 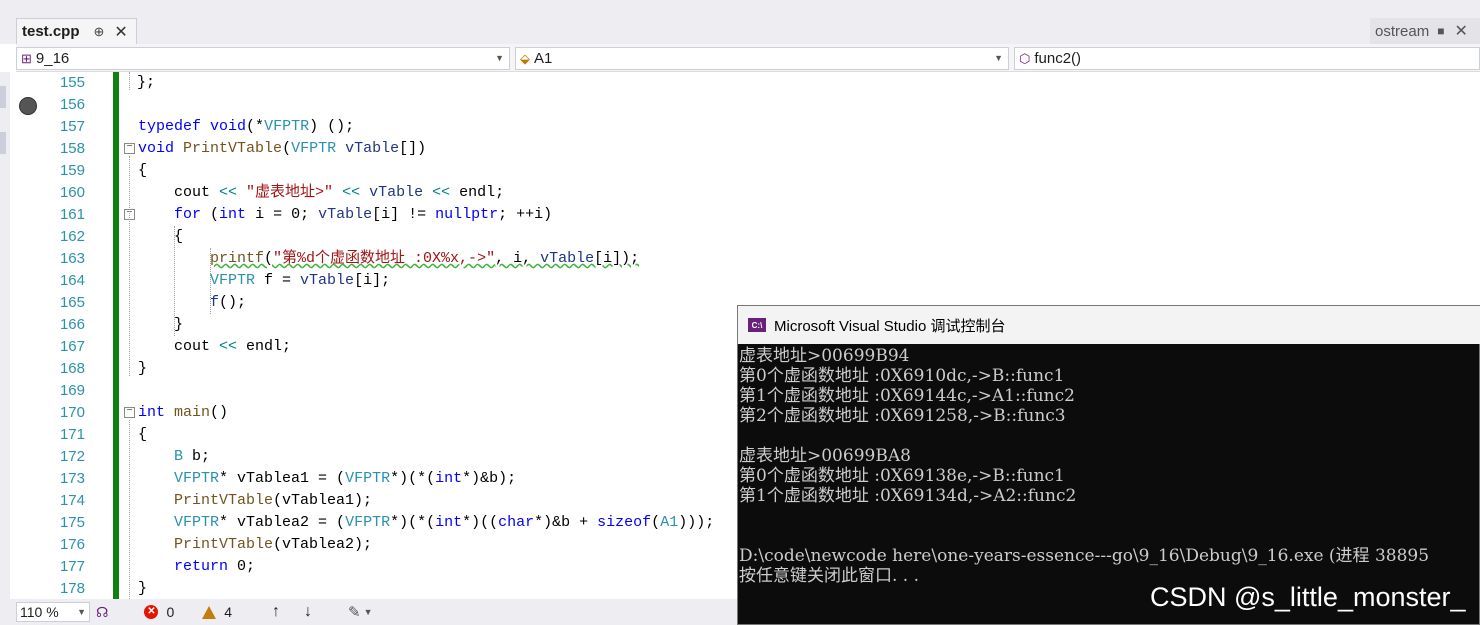 I want to click on line-number: 178, so click(x=72, y=588).